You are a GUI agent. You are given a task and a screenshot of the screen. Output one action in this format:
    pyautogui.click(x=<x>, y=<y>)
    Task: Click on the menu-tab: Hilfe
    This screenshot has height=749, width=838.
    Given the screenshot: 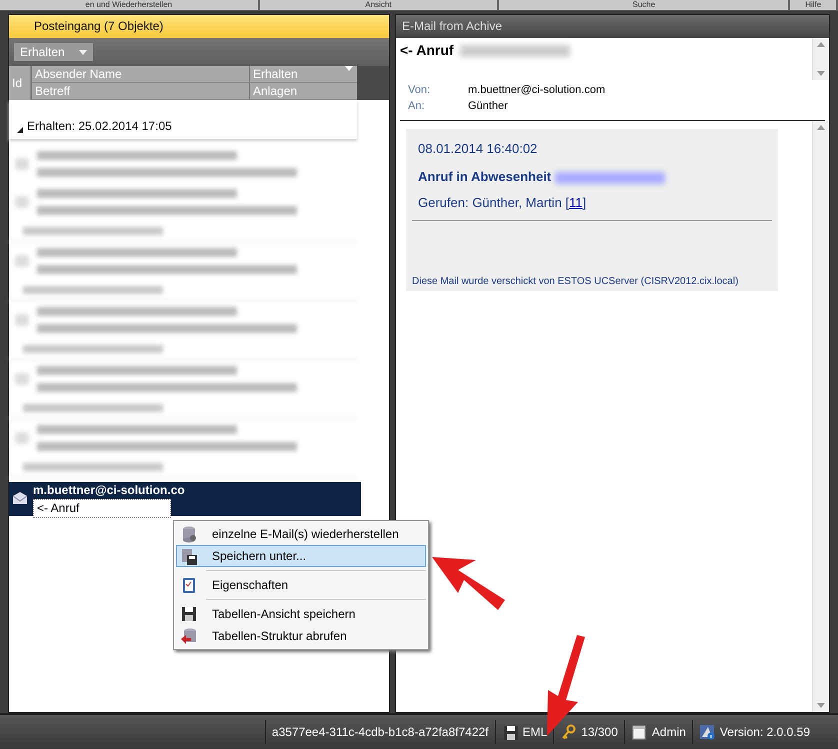 What is the action you would take?
    pyautogui.click(x=814, y=5)
    